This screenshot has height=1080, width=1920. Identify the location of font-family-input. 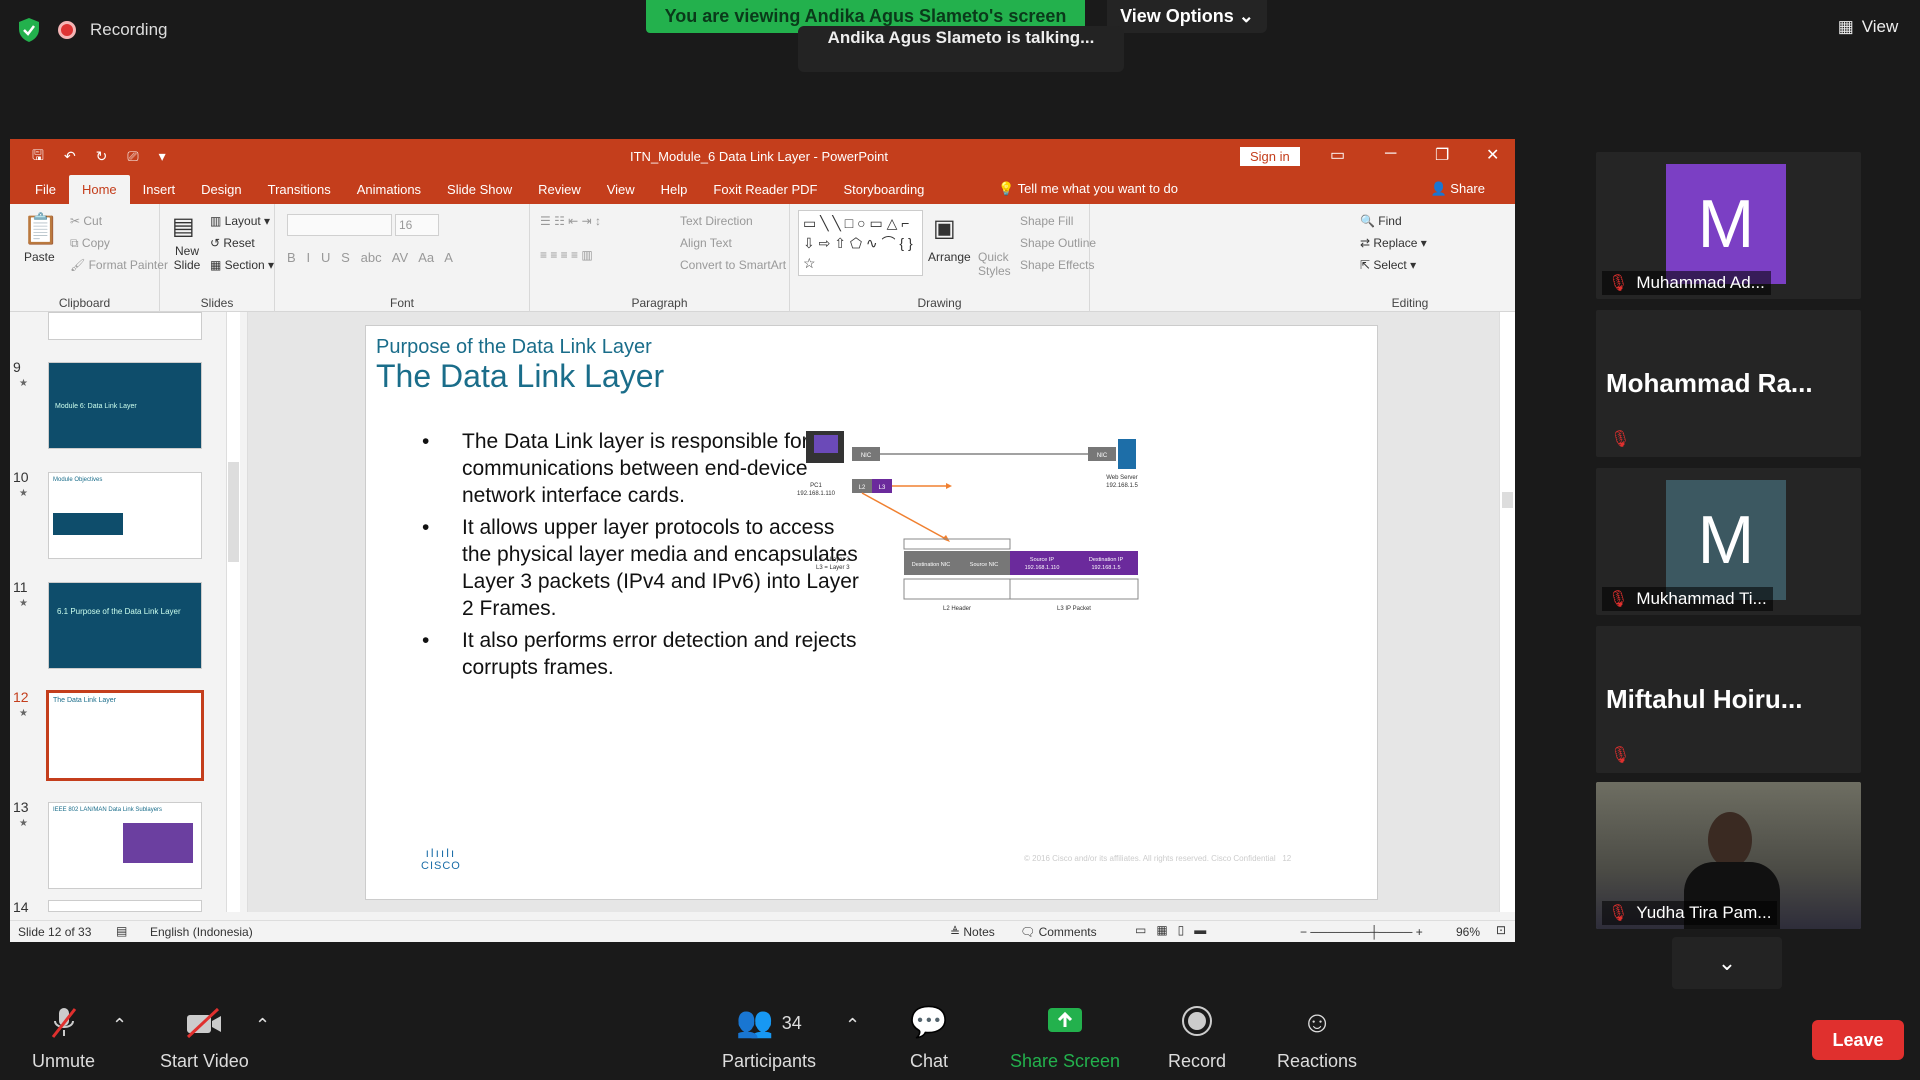
(339, 225).